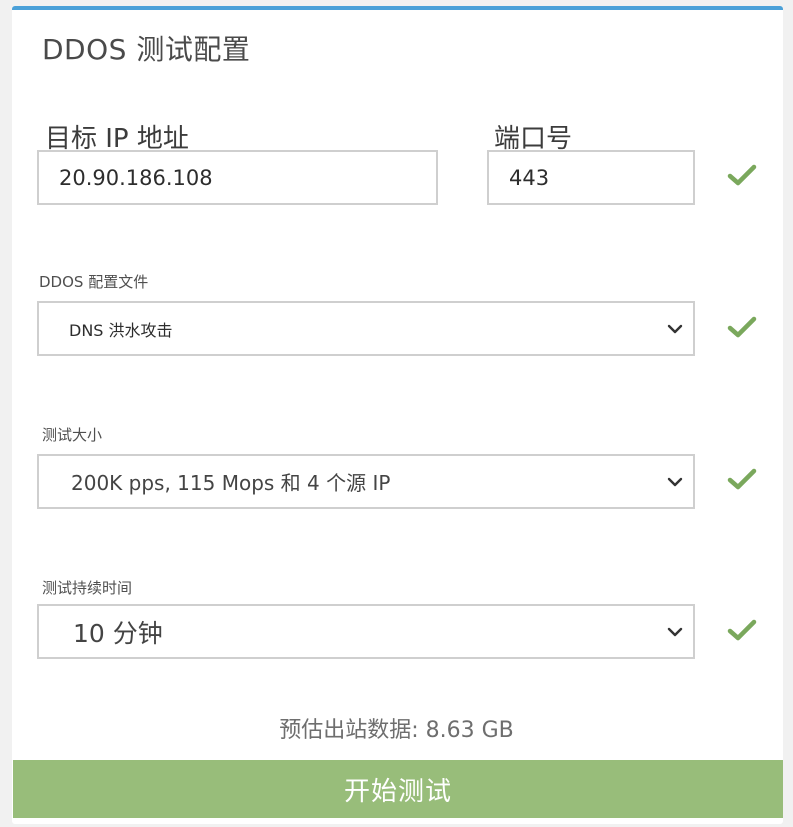 Image resolution: width=793 pixels, height=827 pixels. What do you see at coordinates (231, 483) in the screenshot?
I see `test-size-value: 200K pps, 115 Mops 和 4 个源 IP` at bounding box center [231, 483].